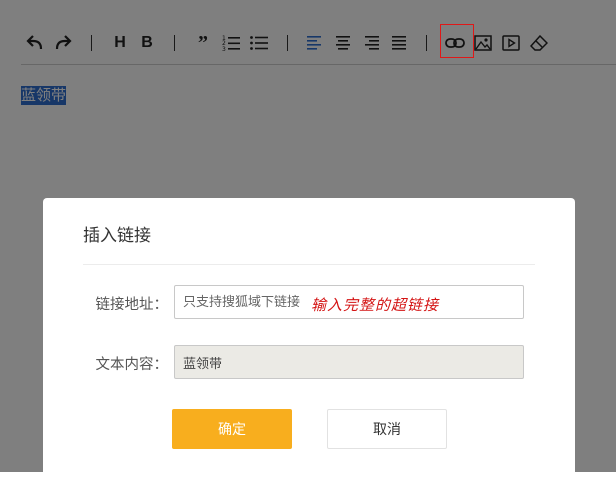 This screenshot has height=488, width=616. What do you see at coordinates (203, 364) in the screenshot?
I see `link-text-value: 蓝领带` at bounding box center [203, 364].